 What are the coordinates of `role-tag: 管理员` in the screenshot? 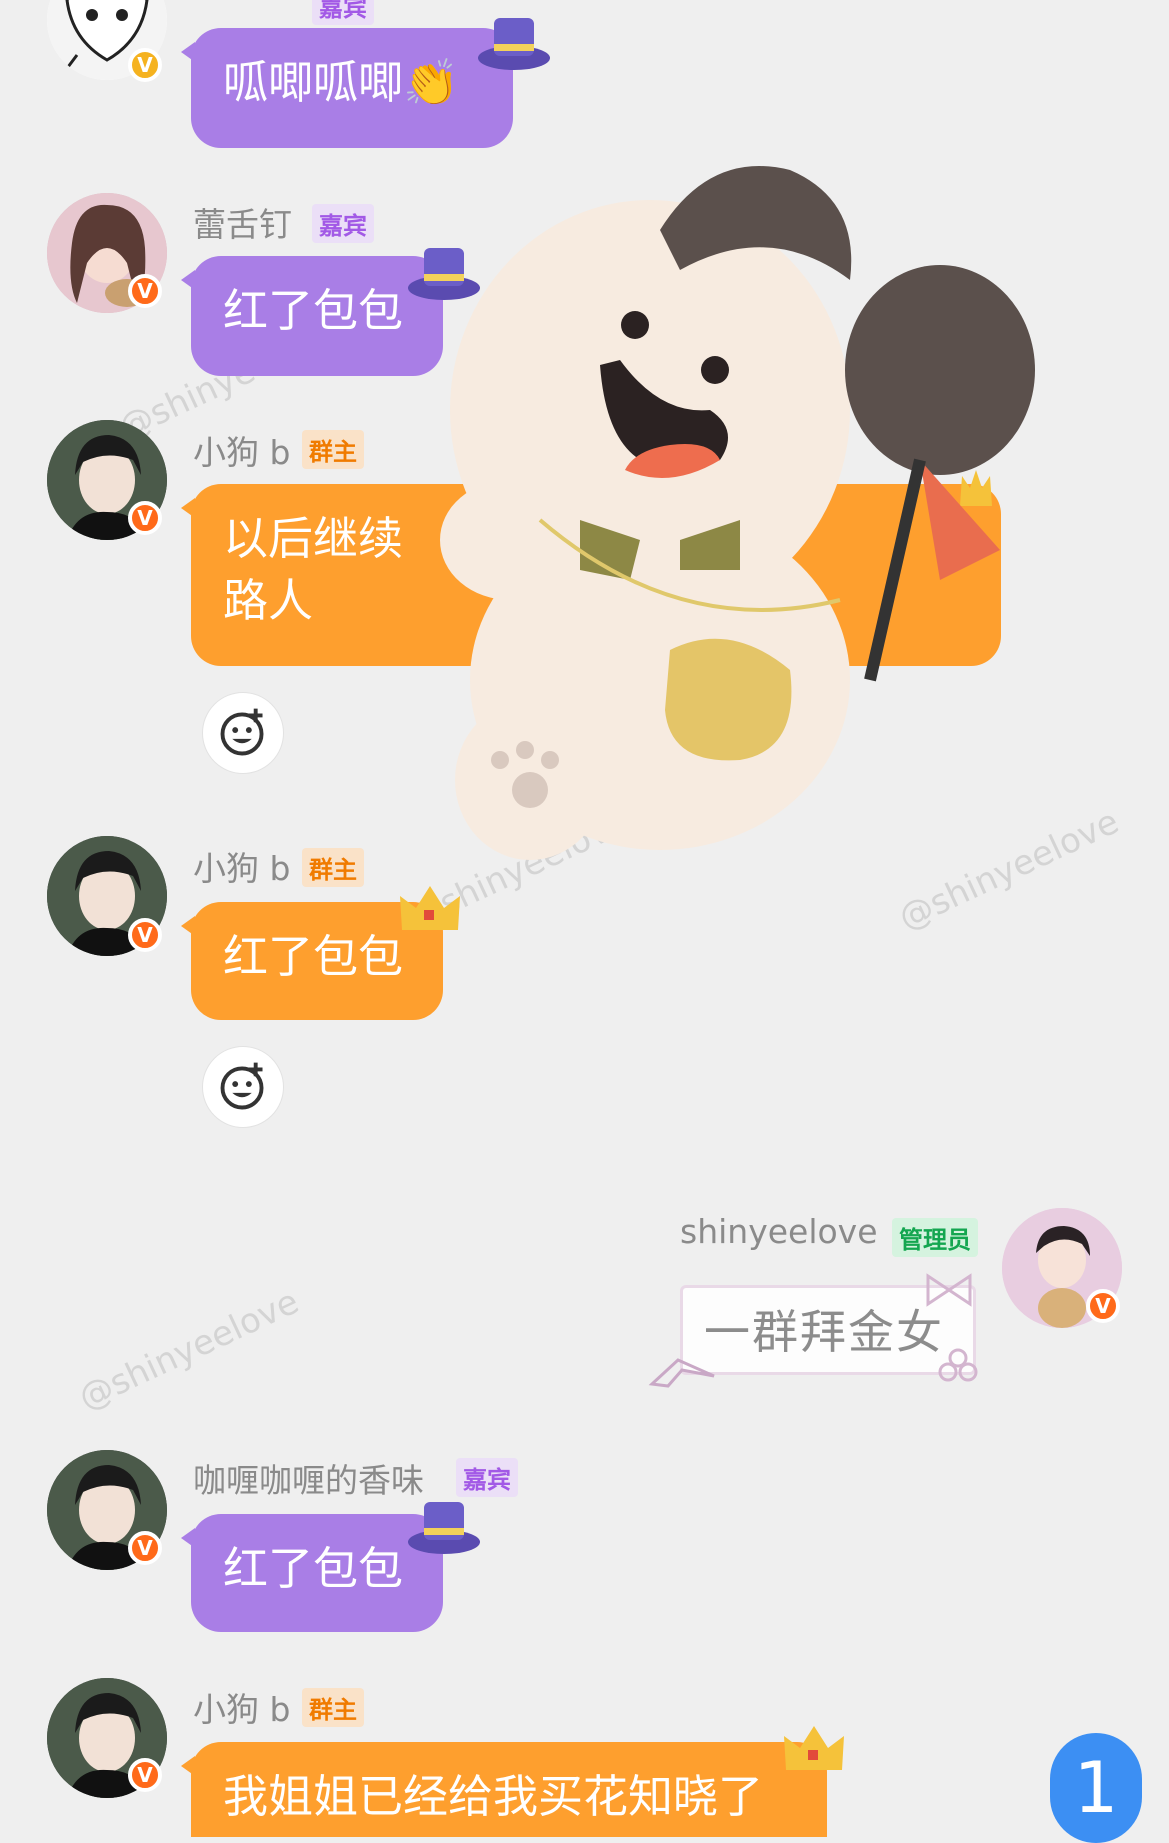 It's located at (935, 1237).